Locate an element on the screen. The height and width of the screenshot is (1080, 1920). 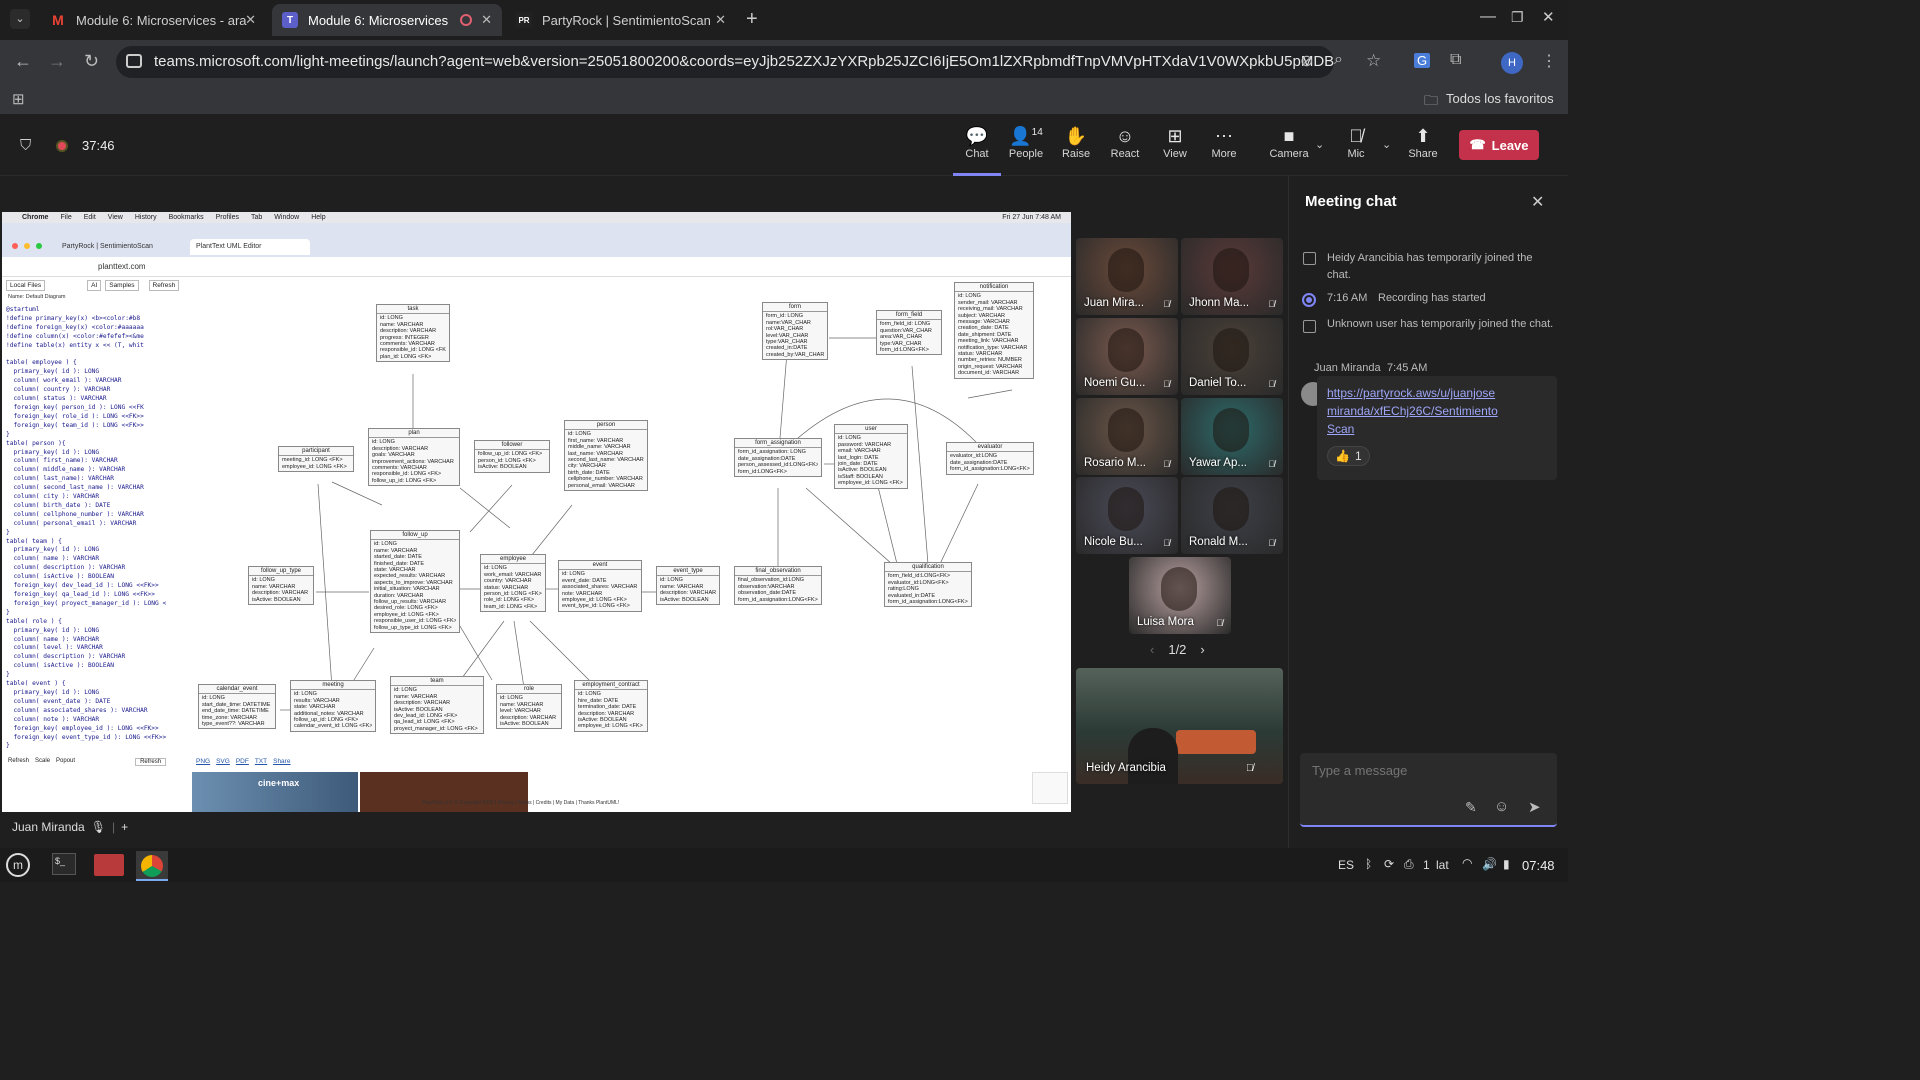
apps-grid-icon: ⊞ is located at coordinates (18, 99).